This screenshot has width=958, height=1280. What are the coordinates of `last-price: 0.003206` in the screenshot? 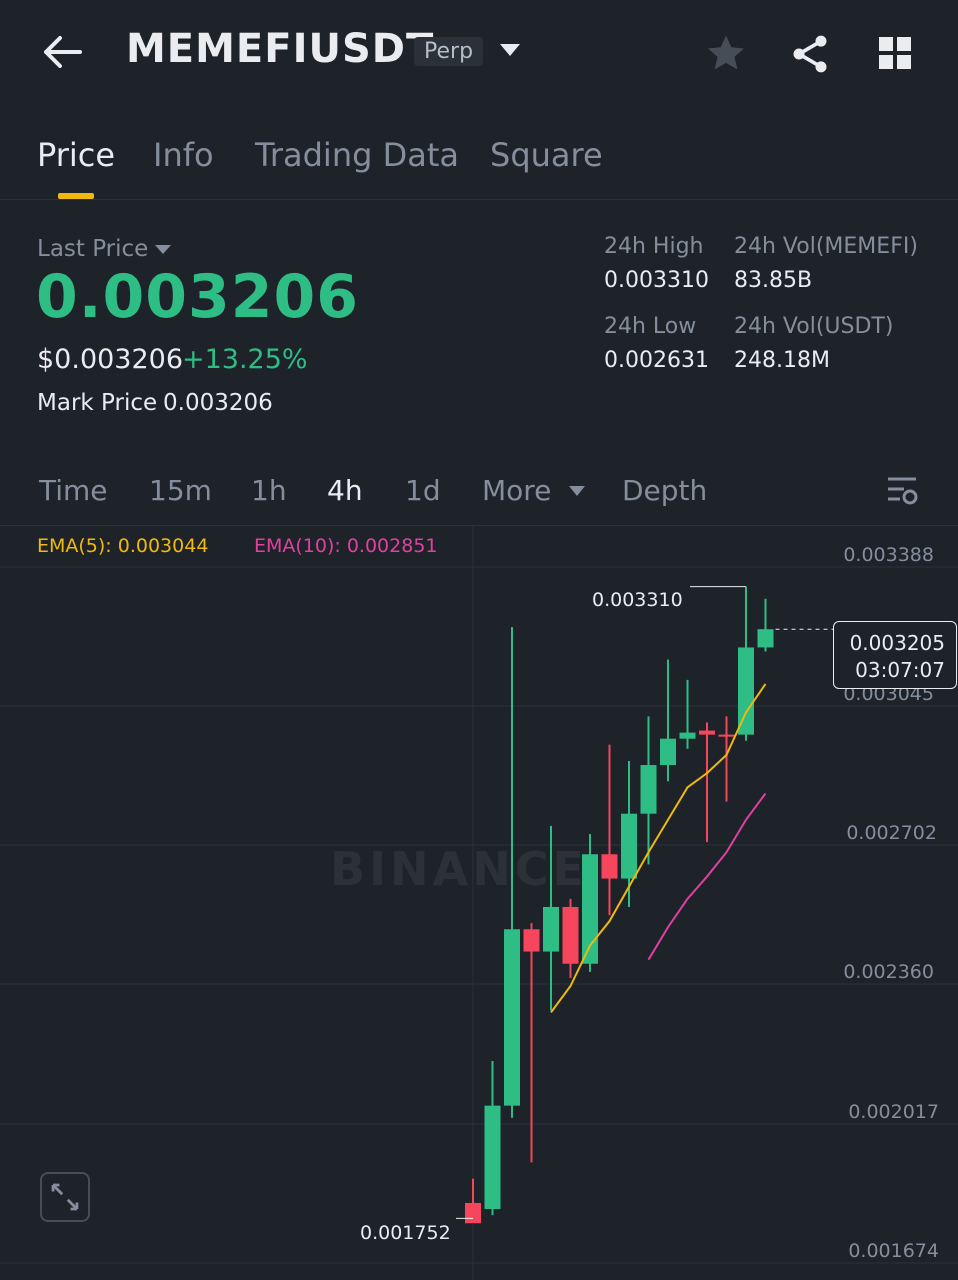 It's located at (198, 297).